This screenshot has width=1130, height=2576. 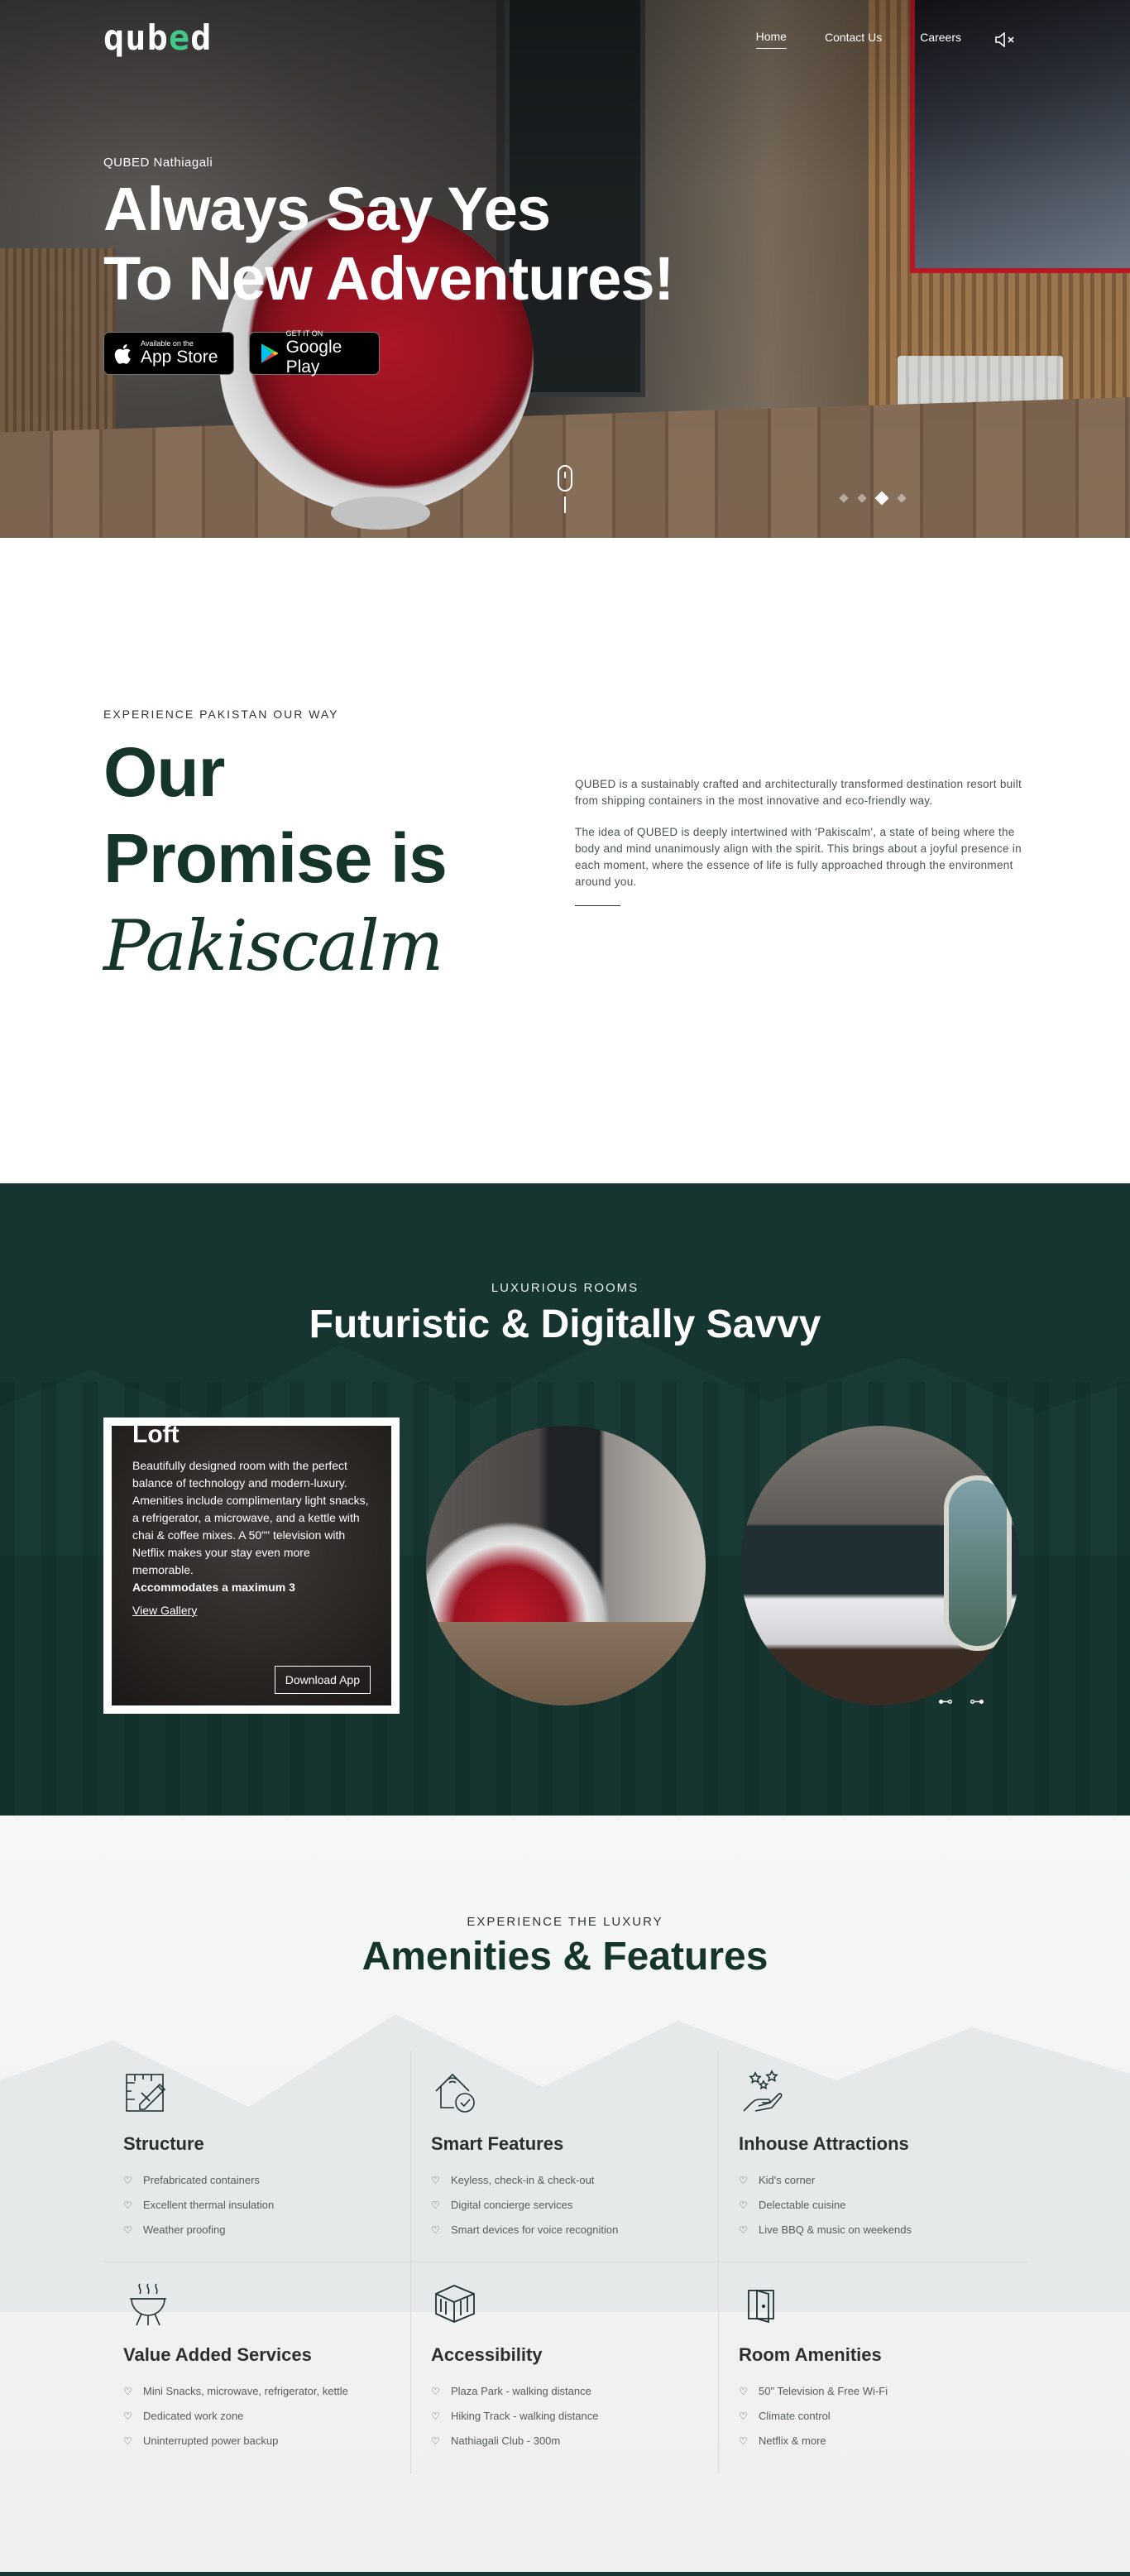 I want to click on divider, so click(x=597, y=906).